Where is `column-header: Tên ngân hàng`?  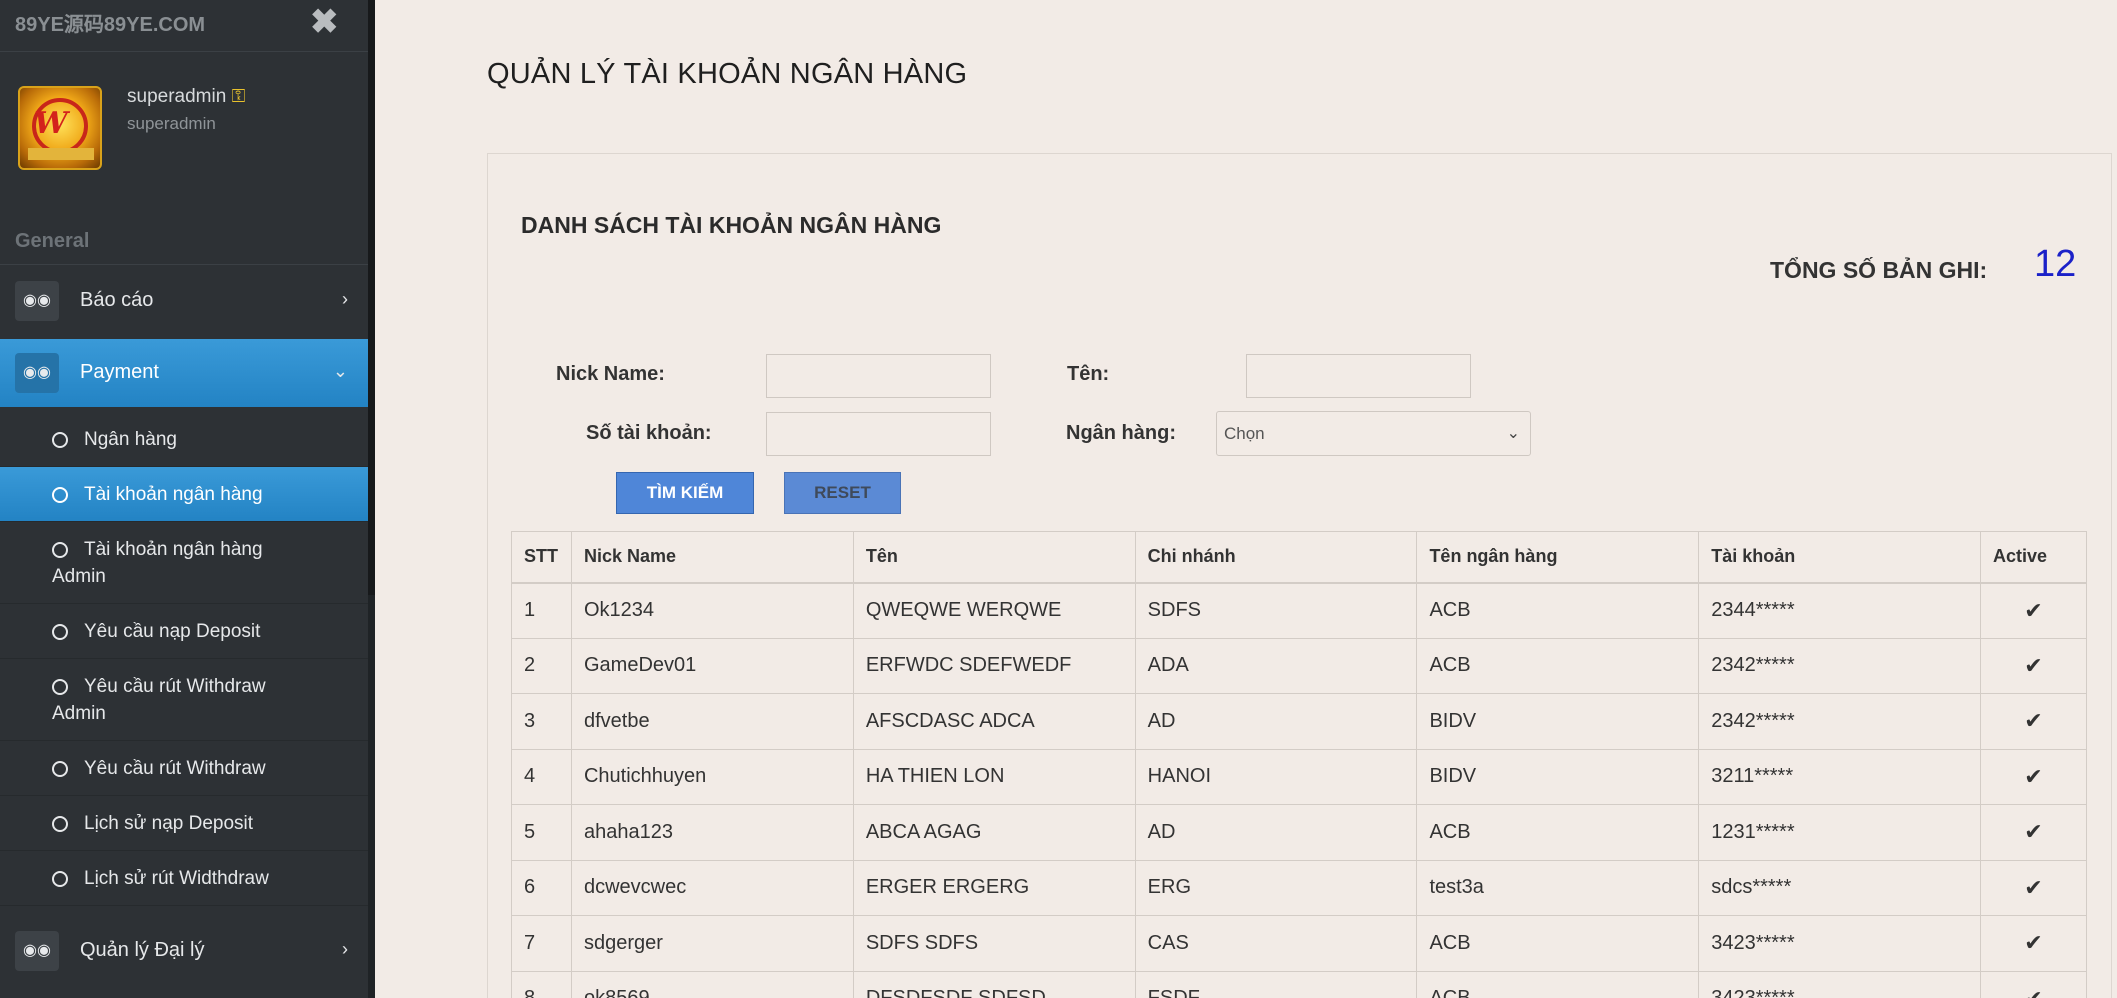
column-header: Tên ngân hàng is located at coordinates (1558, 557).